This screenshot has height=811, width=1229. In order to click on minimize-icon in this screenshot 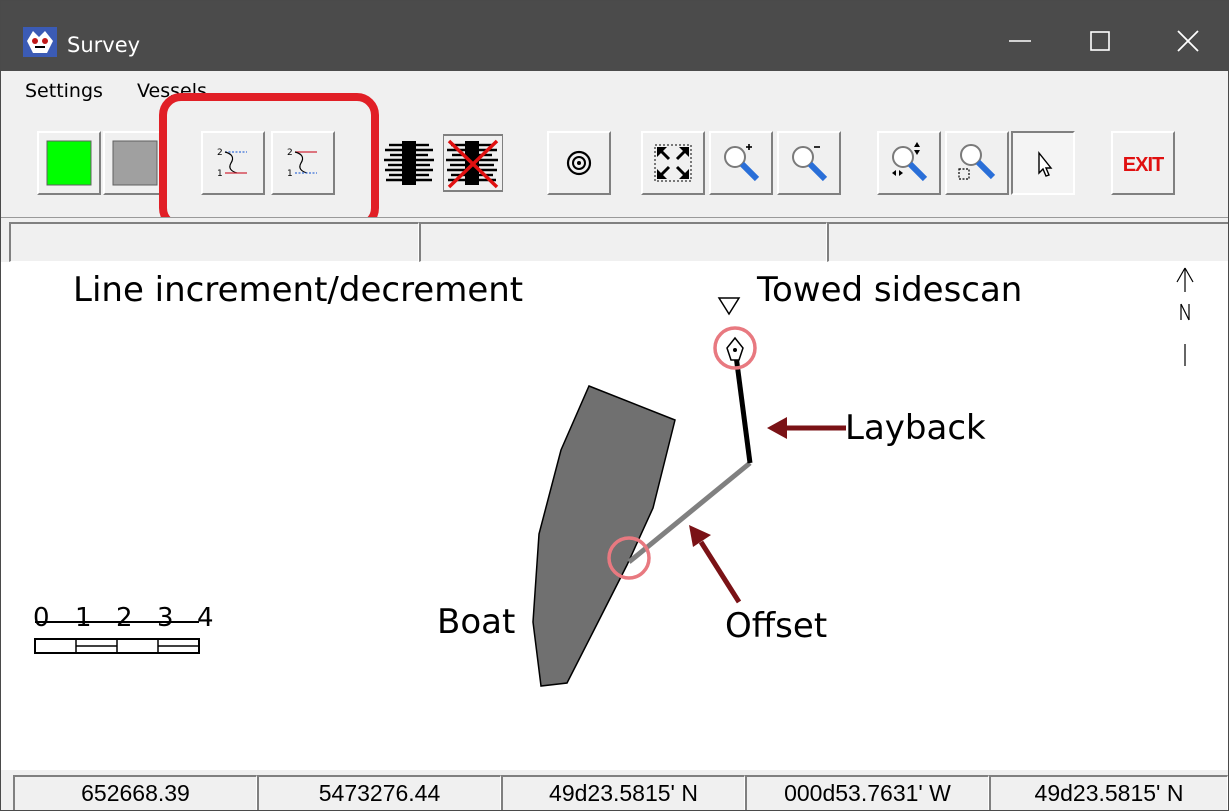, I will do `click(1020, 41)`.